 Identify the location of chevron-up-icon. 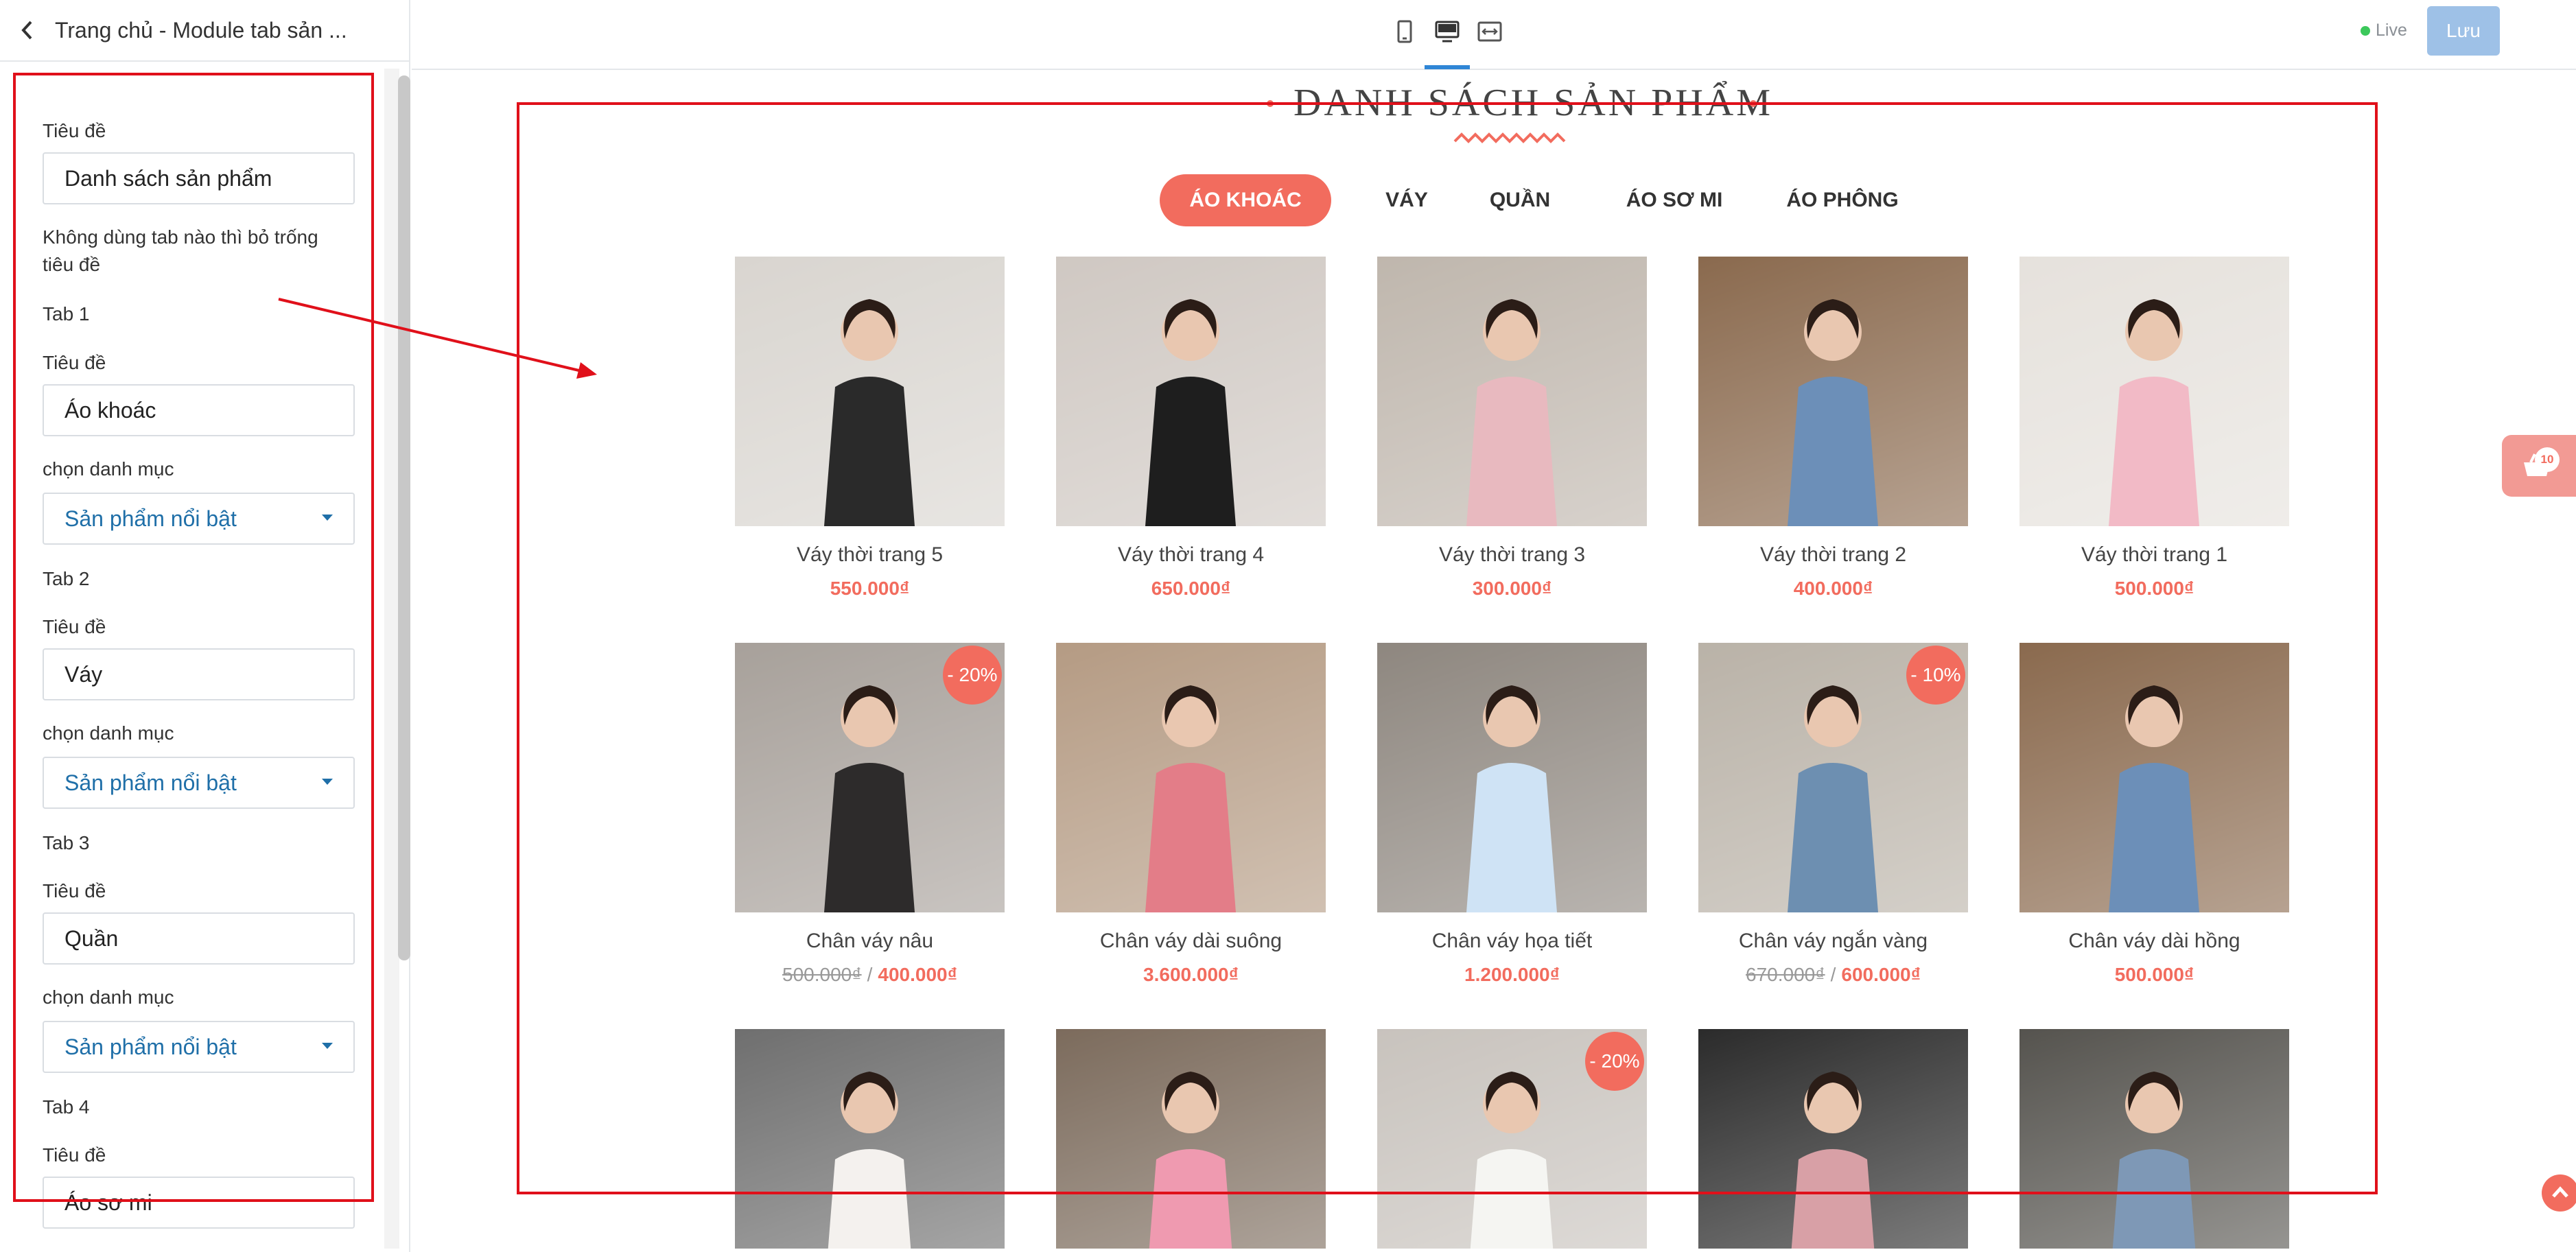
(2560, 1192).